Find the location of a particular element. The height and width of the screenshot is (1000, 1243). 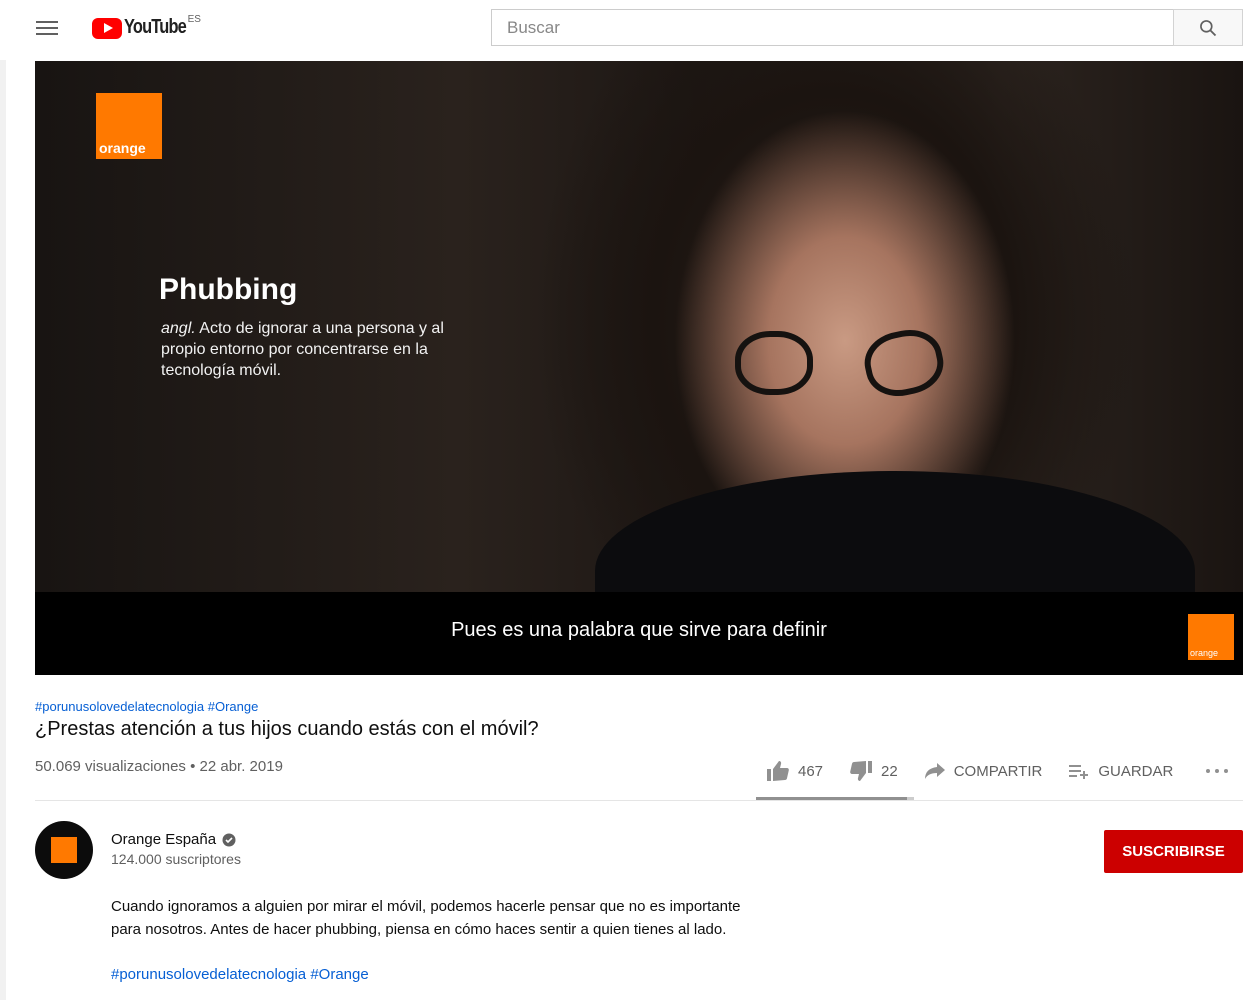

share-button: COMPARTIR is located at coordinates (983, 771).